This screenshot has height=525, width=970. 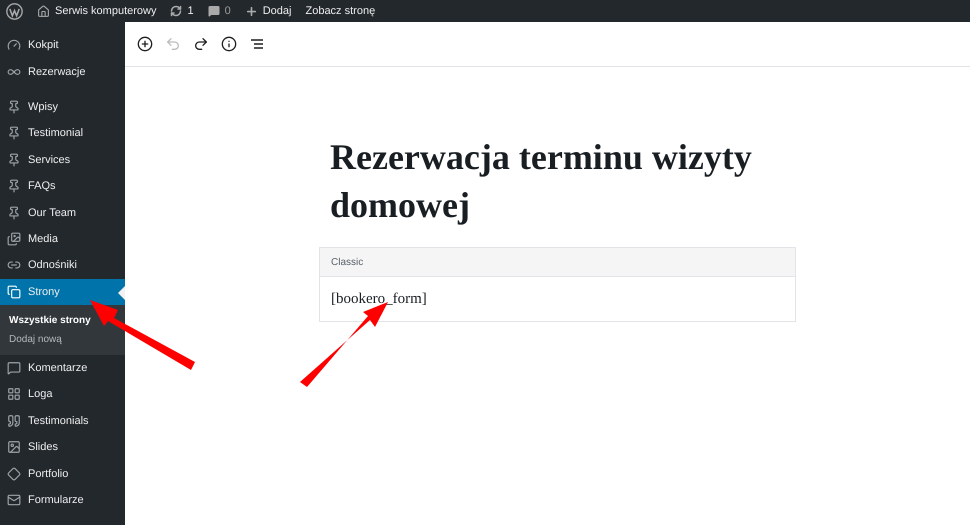 I want to click on page-title: Rezerwacja terminu wizyty domowej, so click(x=550, y=181).